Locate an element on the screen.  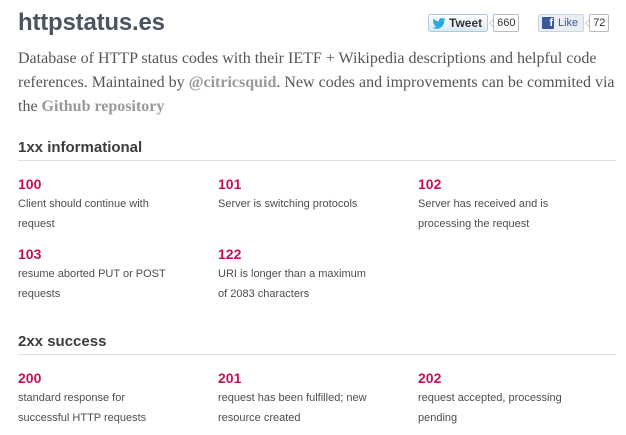
status-code-link: 201 is located at coordinates (298, 378).